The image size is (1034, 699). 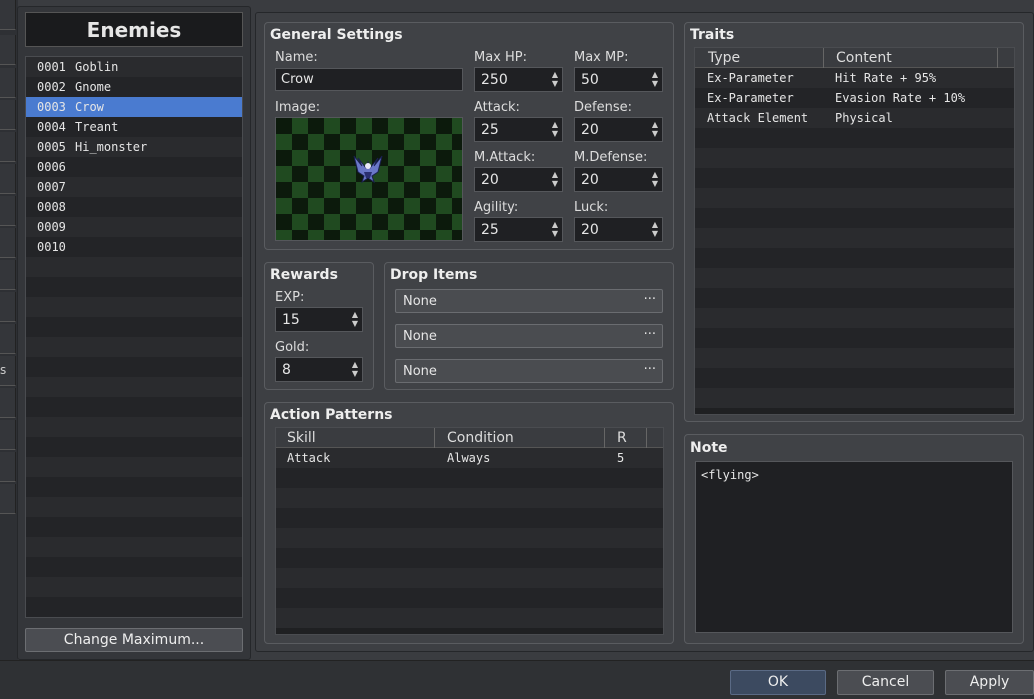 What do you see at coordinates (854, 118) in the screenshot?
I see `table-row: Attack Element Physical` at bounding box center [854, 118].